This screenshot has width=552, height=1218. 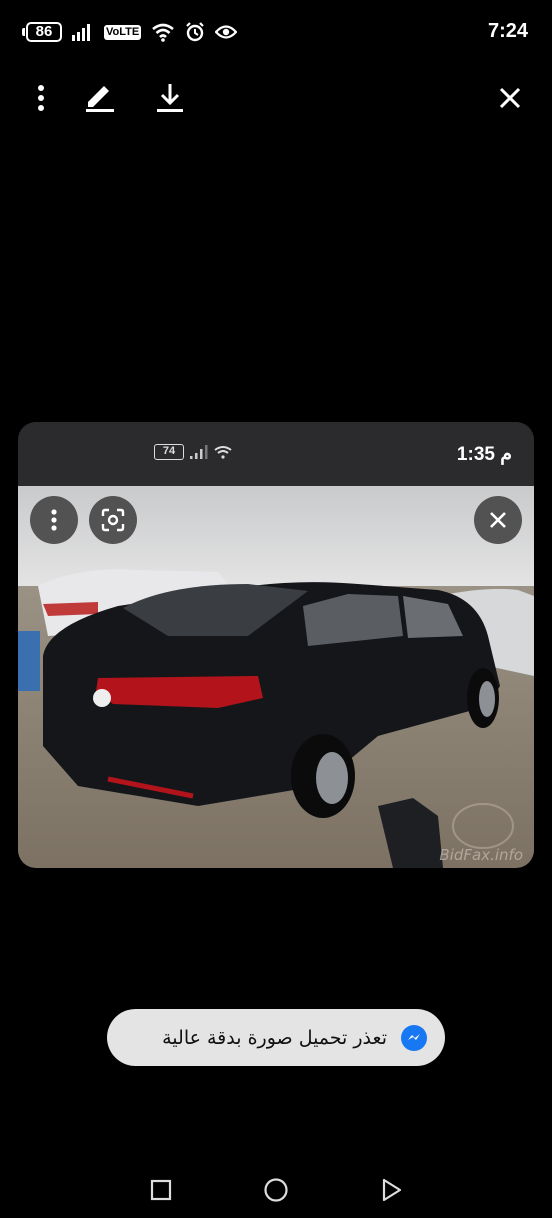 I want to click on close-viewer-button, so click(x=510, y=98).